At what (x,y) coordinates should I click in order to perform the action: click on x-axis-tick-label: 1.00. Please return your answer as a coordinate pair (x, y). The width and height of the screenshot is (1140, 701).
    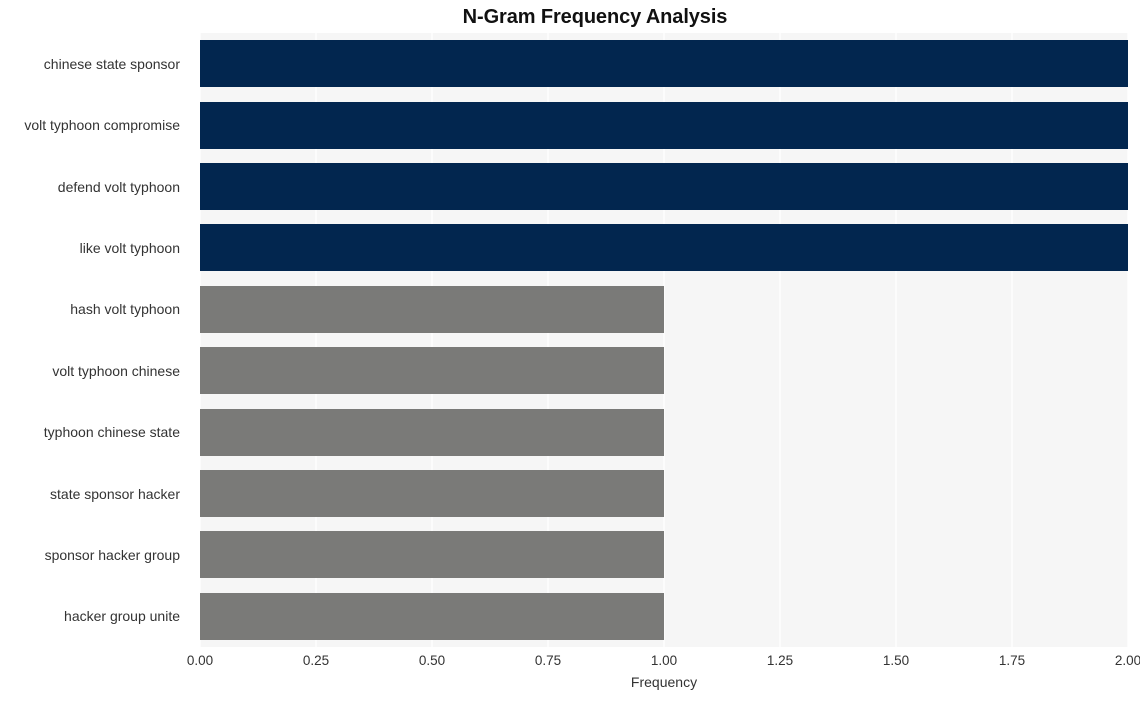
    Looking at the image, I should click on (664, 660).